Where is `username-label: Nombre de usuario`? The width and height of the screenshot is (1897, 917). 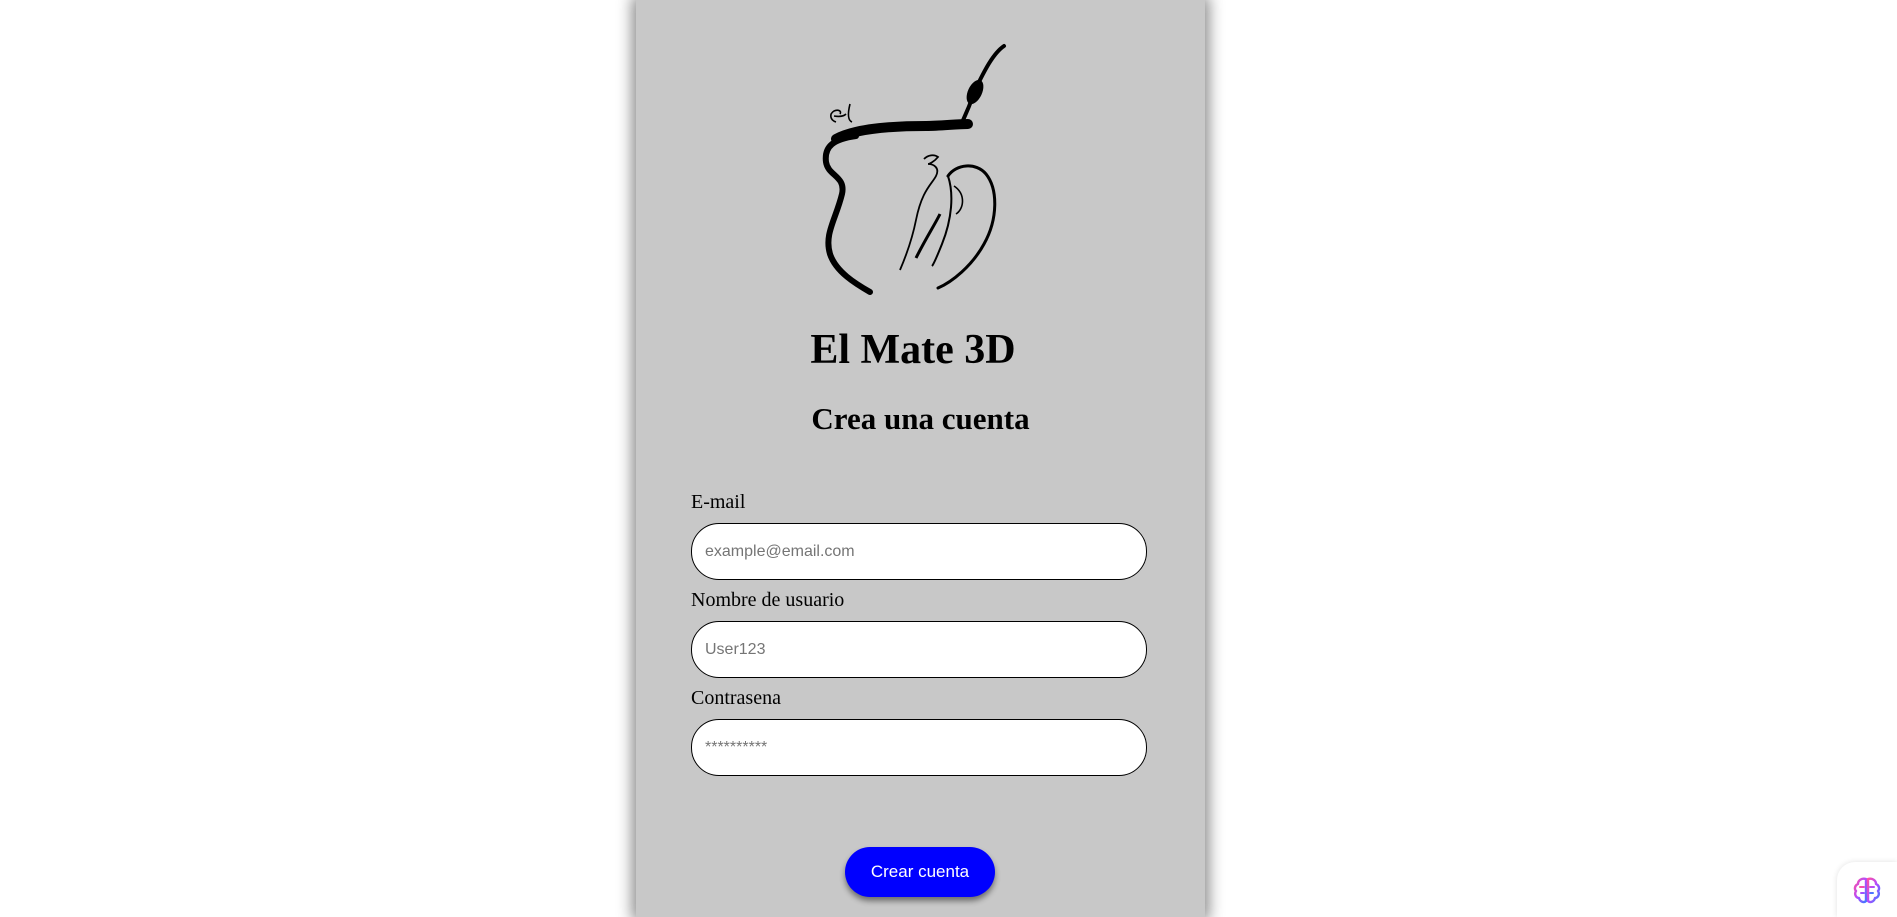 username-label: Nombre de usuario is located at coordinates (768, 600).